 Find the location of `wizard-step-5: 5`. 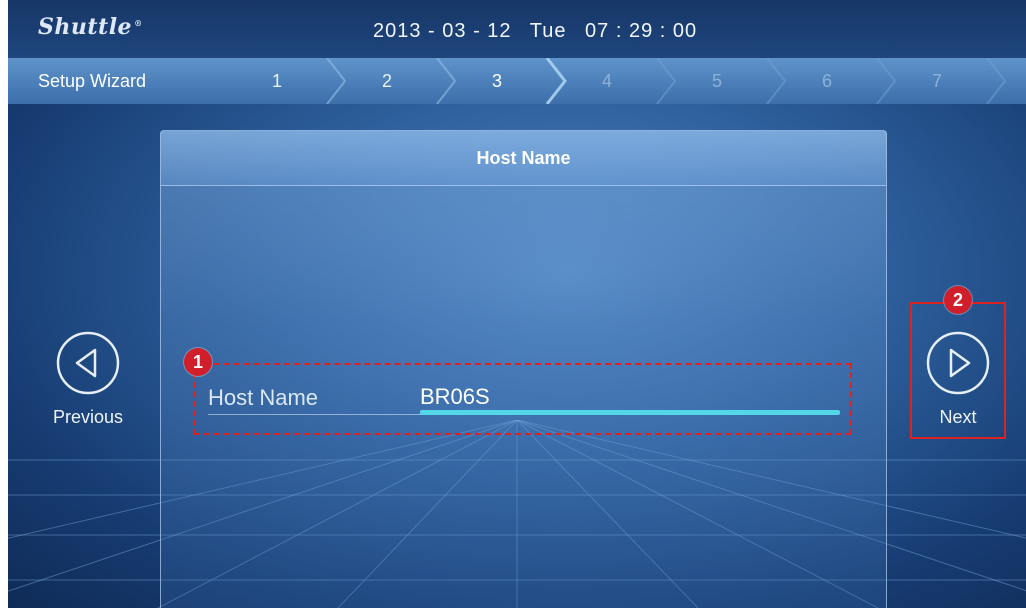

wizard-step-5: 5 is located at coordinates (716, 81).